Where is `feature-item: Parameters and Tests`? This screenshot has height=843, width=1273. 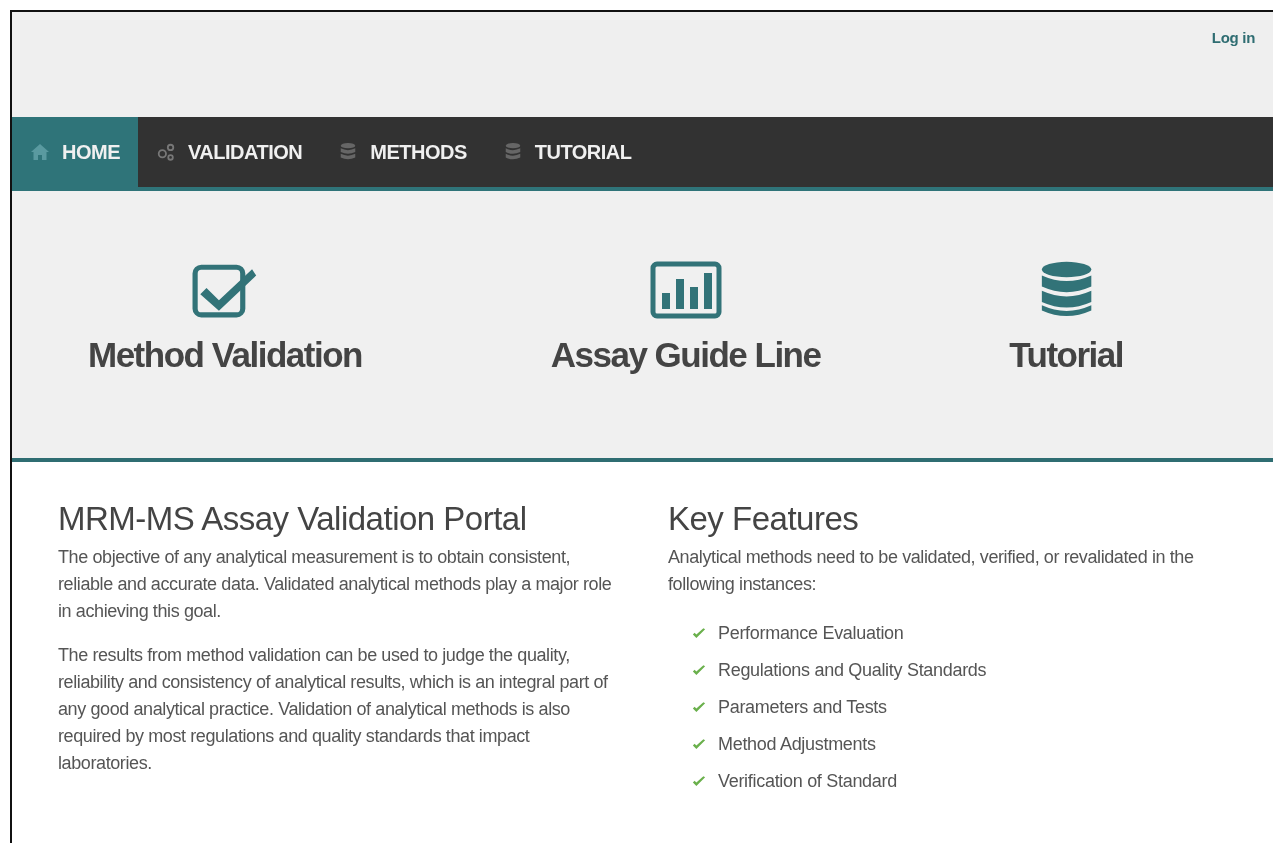 feature-item: Parameters and Tests is located at coordinates (802, 707).